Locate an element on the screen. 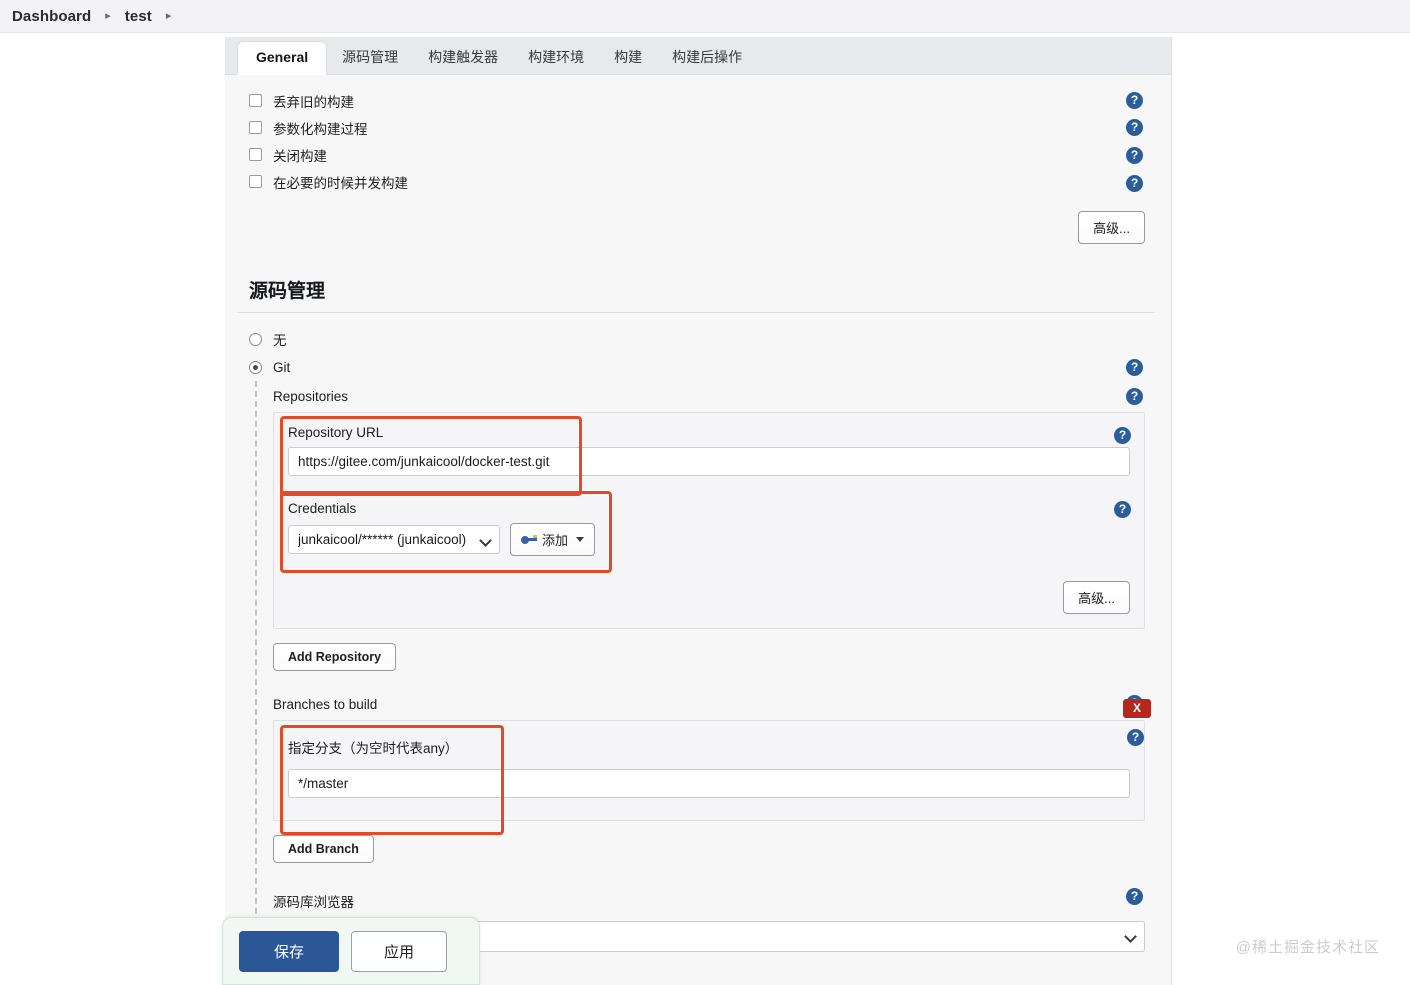 Image resolution: width=1410 pixels, height=985 pixels. help-icon-discard-old-builds: ? is located at coordinates (1134, 100).